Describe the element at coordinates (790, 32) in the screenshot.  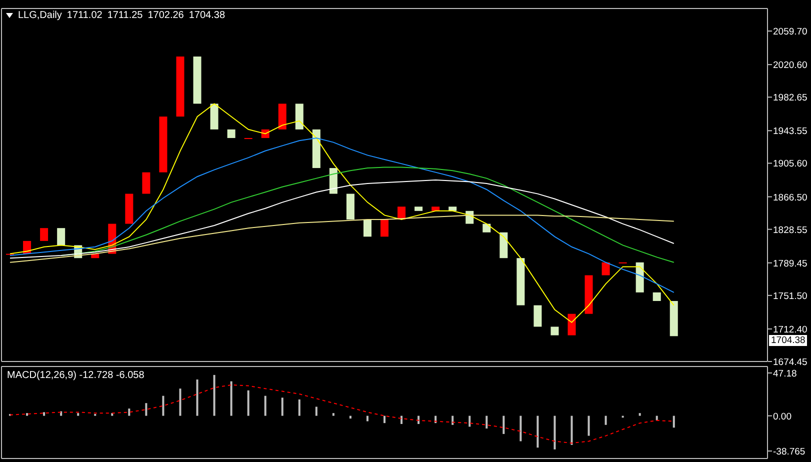
I see `y-tick-label: 2059.70` at that location.